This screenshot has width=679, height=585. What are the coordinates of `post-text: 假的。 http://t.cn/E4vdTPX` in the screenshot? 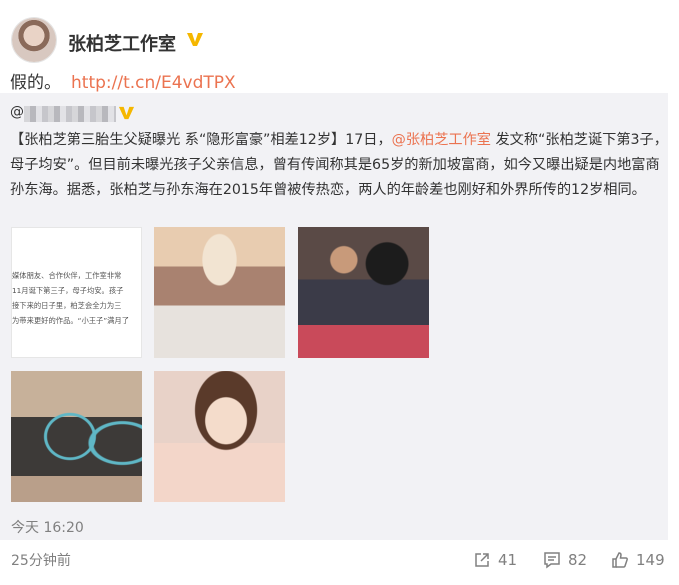 It's located at (123, 80).